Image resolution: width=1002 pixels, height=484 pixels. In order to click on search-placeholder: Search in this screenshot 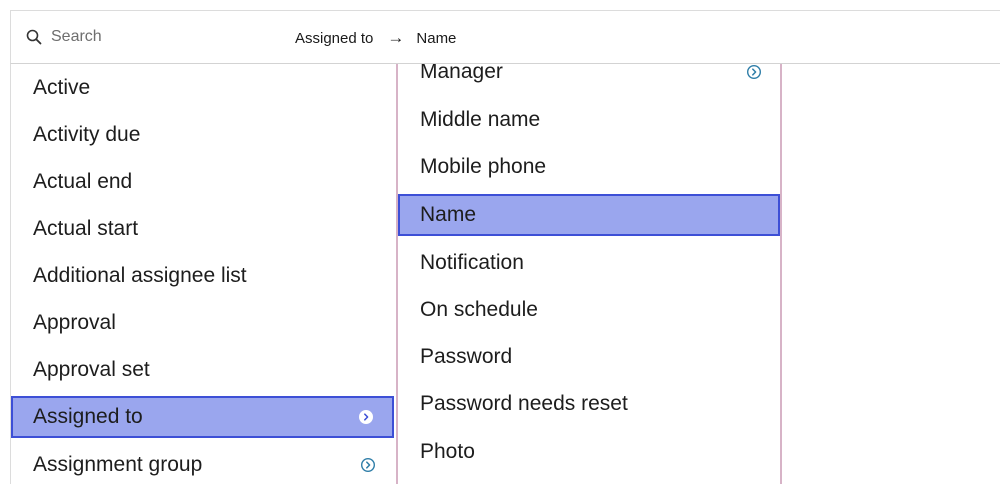, I will do `click(76, 37)`.